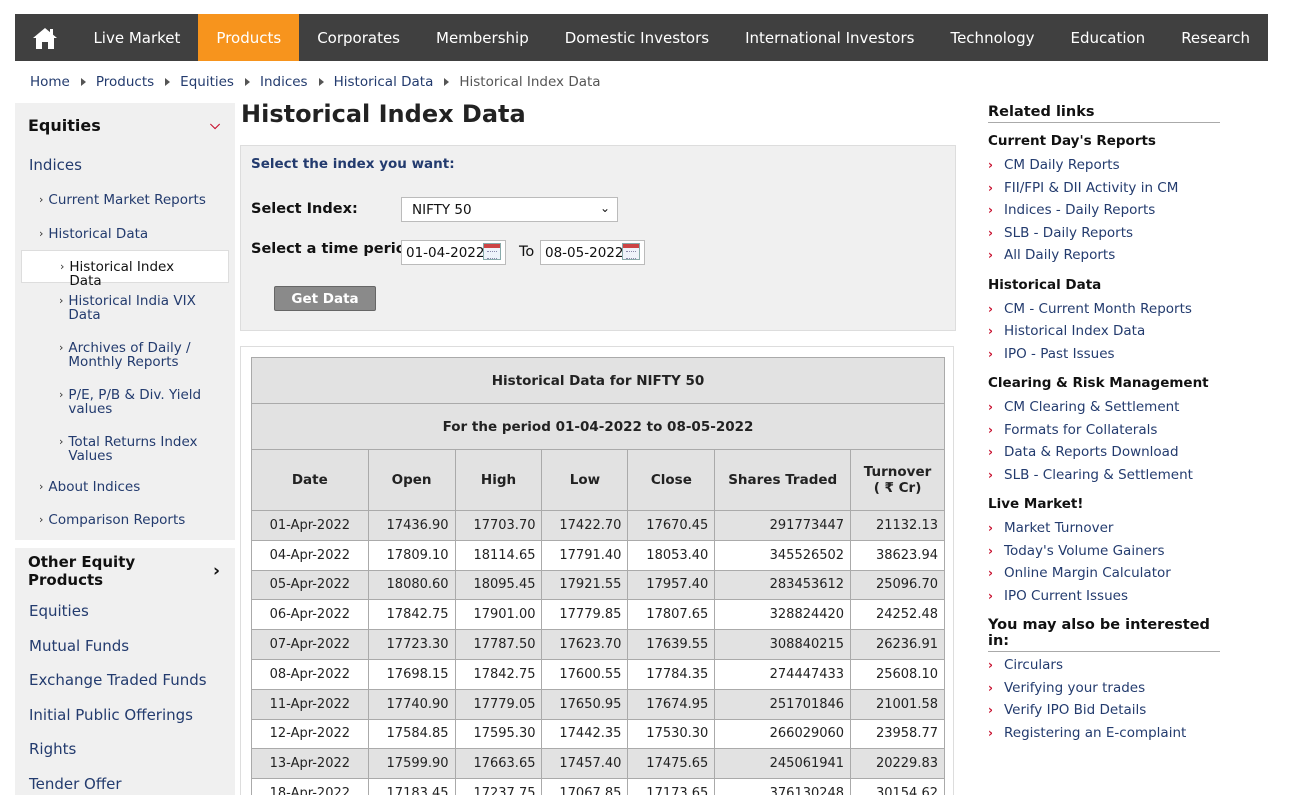  Describe the element at coordinates (353, 164) in the screenshot. I see `form-prompt: Select the index you want:` at that location.